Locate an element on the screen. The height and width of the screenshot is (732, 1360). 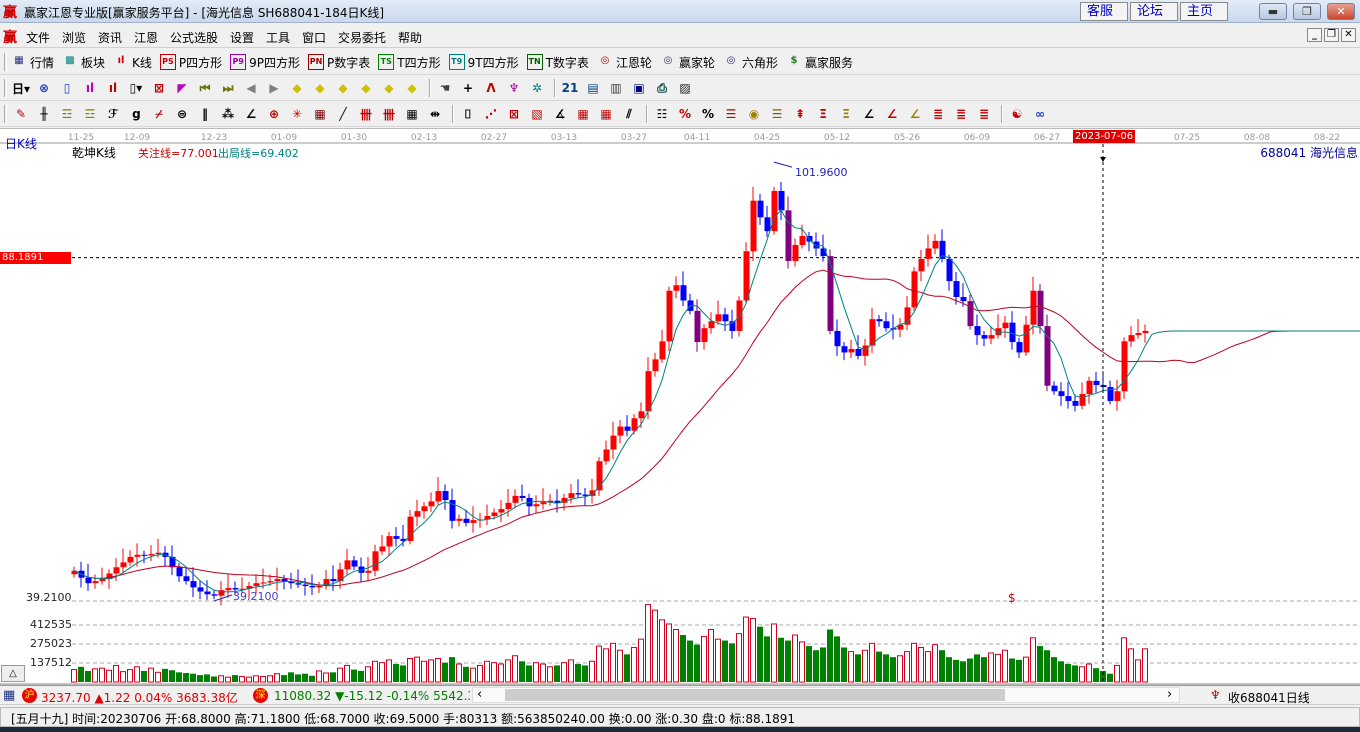
hand-icon: ☚ is located at coordinates (445, 88).